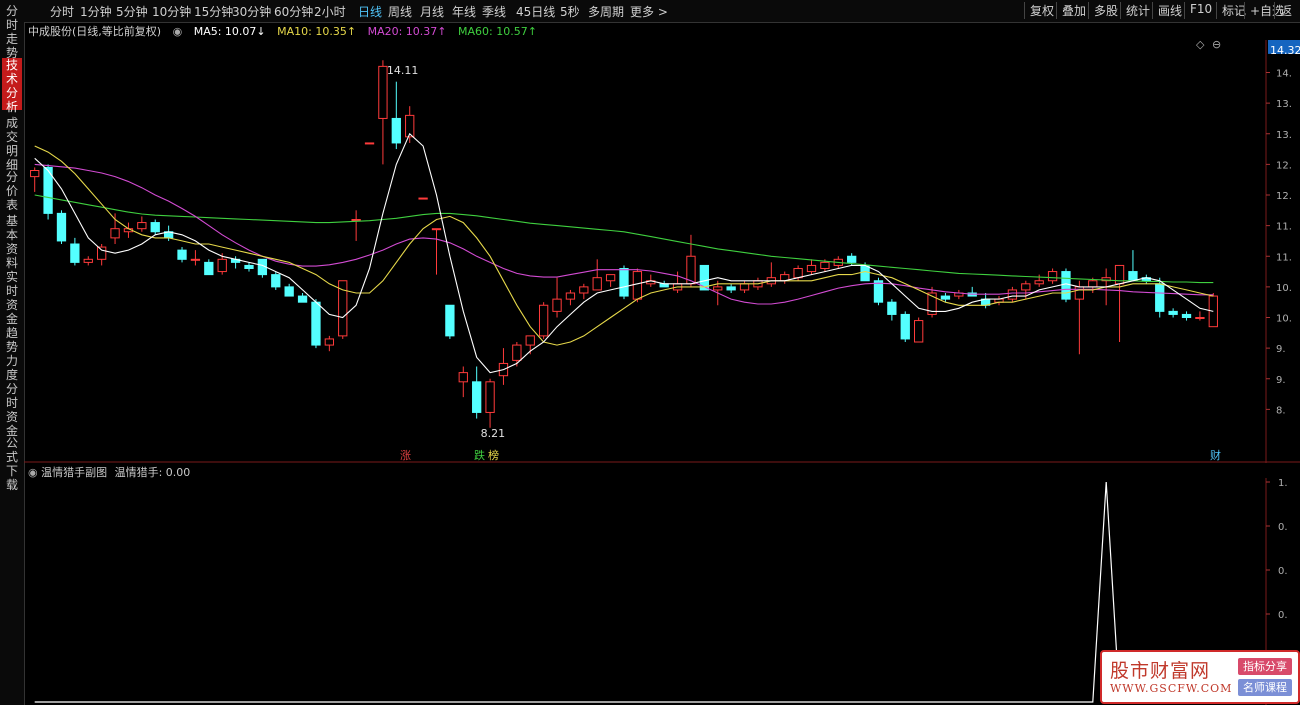 The width and height of the screenshot is (1300, 705). Describe the element at coordinates (1167, 10) in the screenshot. I see `toolbar-button-4: 画线` at that location.